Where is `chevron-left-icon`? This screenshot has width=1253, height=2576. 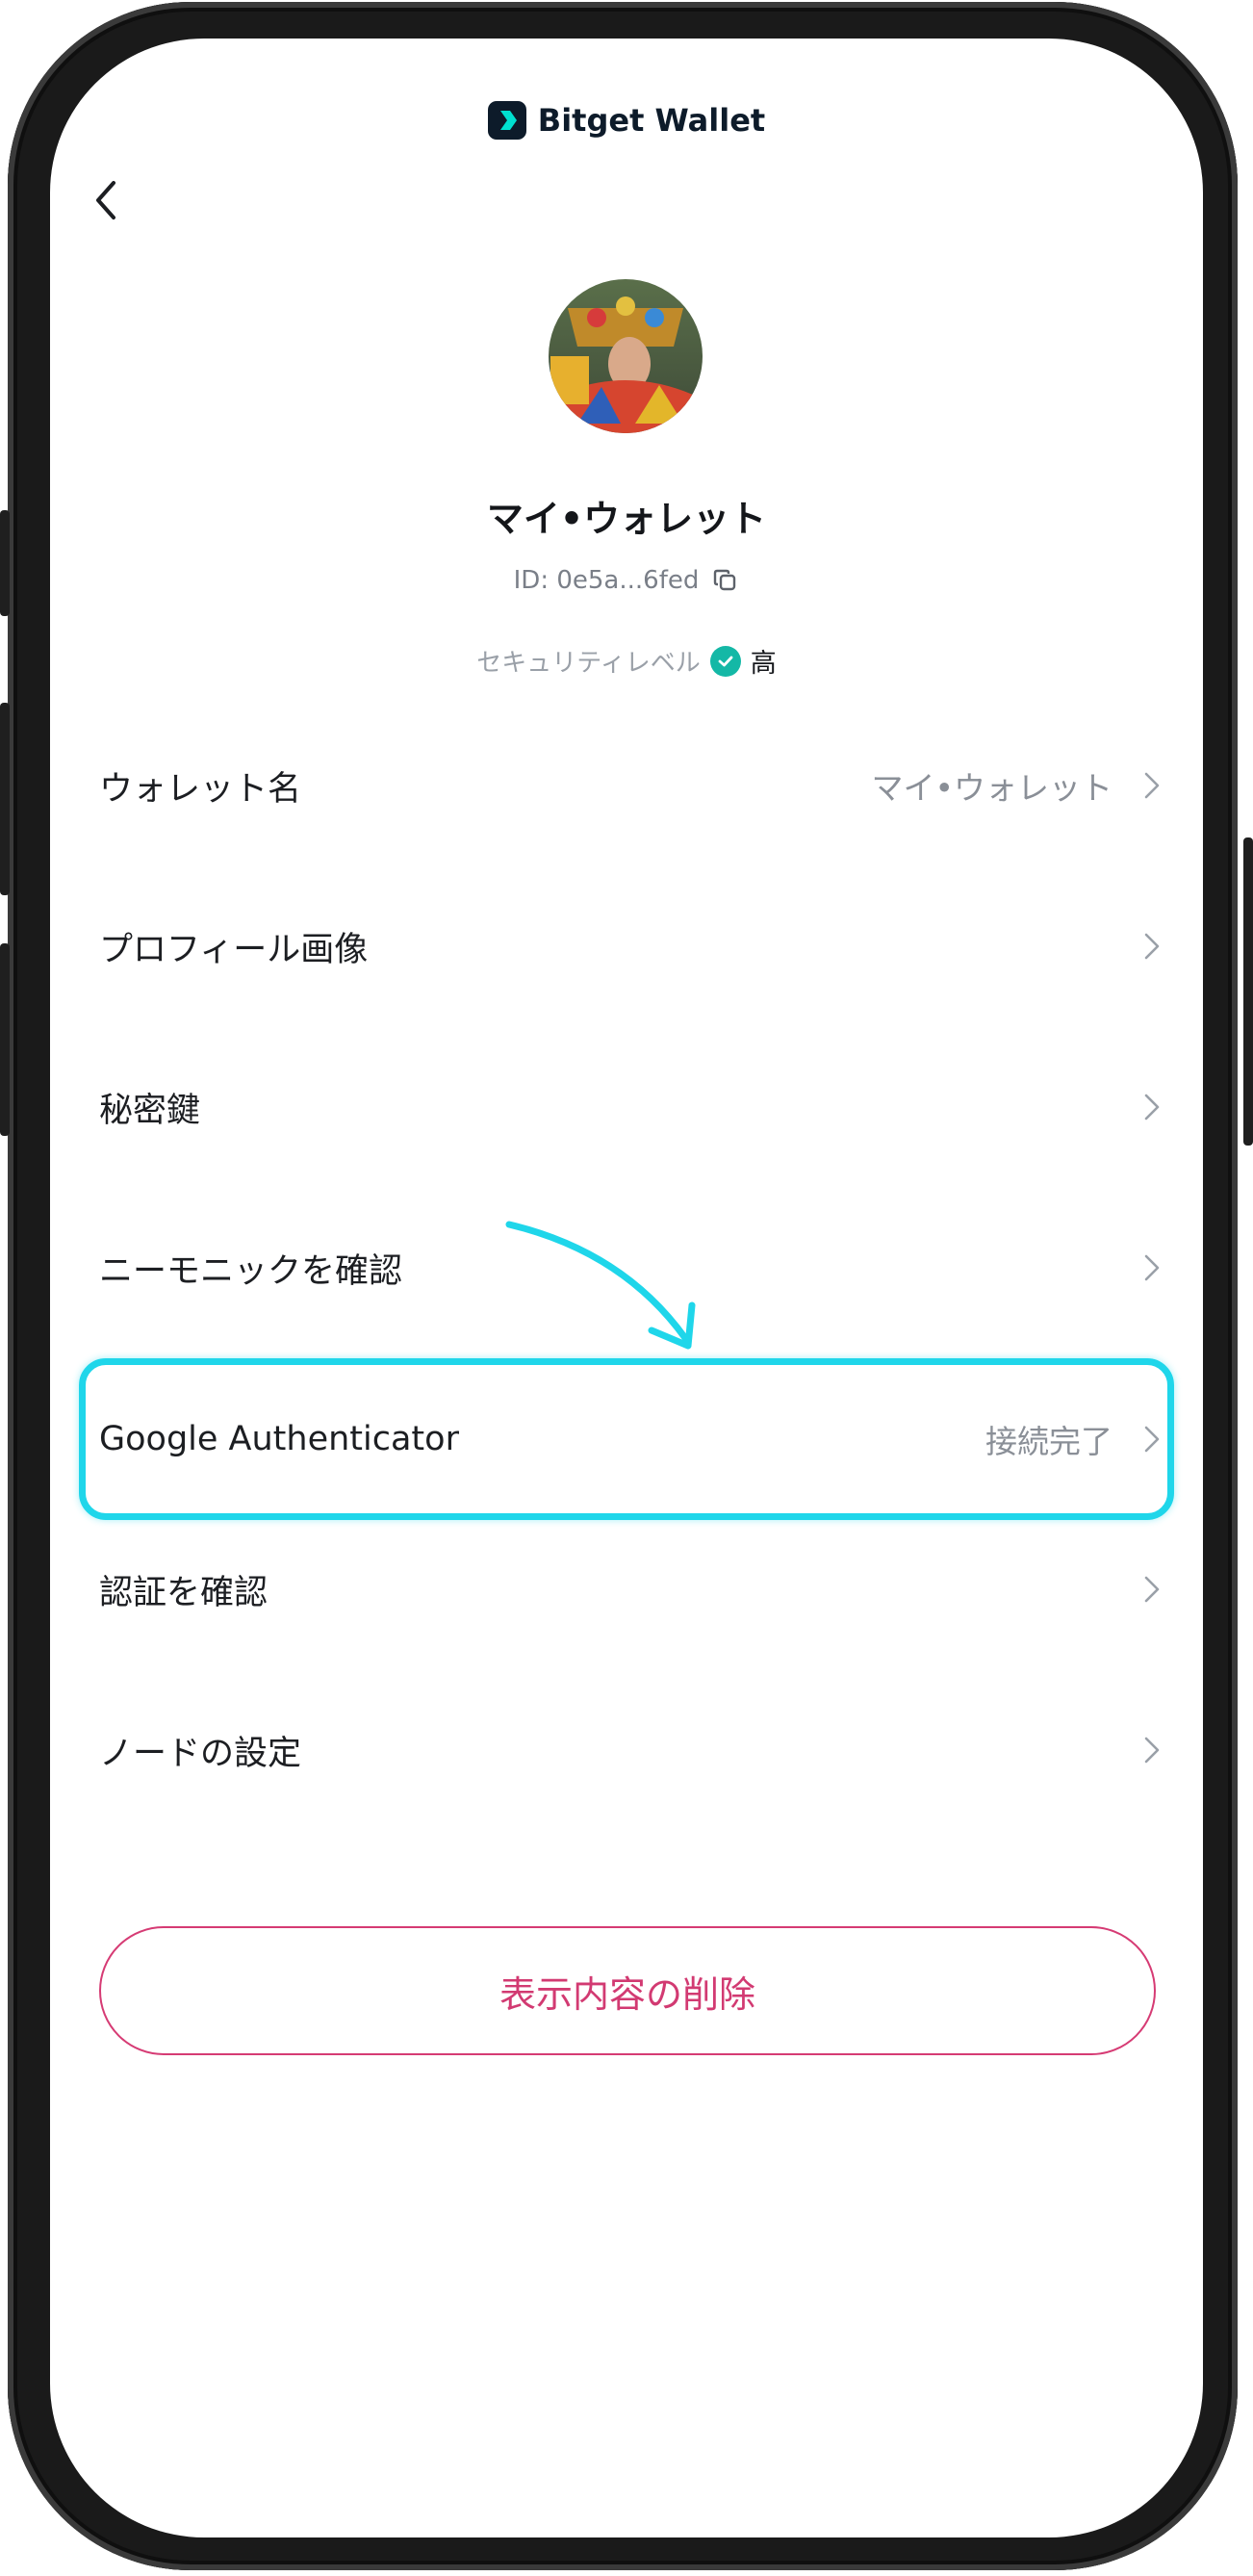
chevron-left-icon is located at coordinates (105, 200).